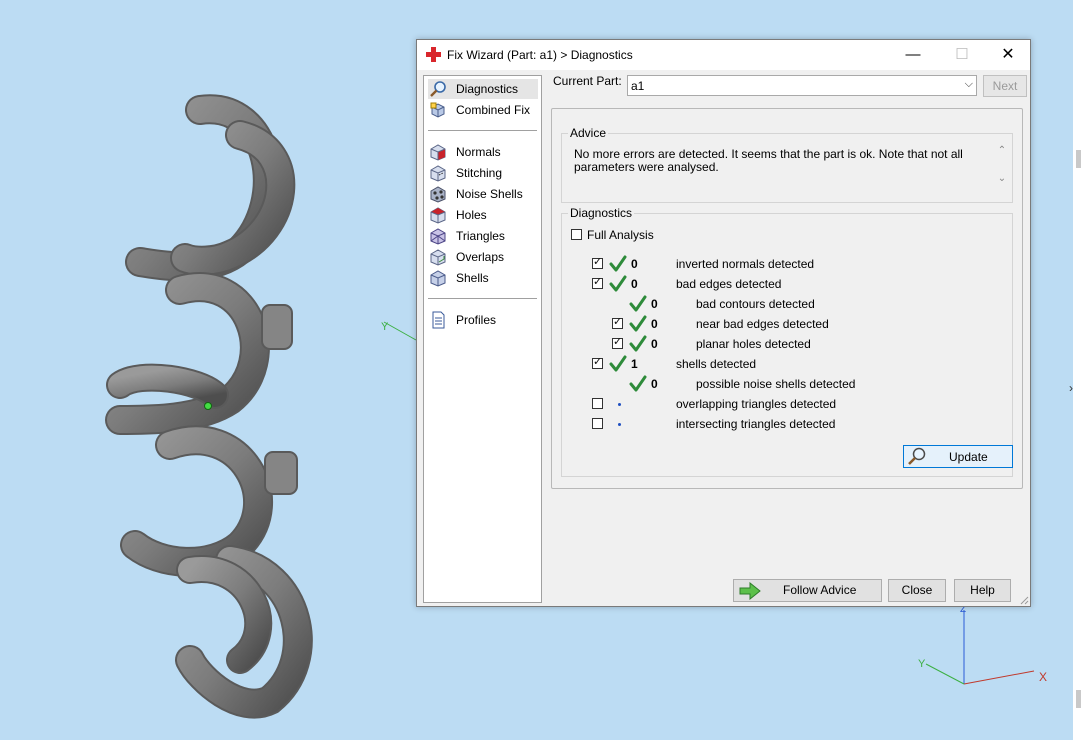  Describe the element at coordinates (634, 364) in the screenshot. I see `row-count: 1` at that location.